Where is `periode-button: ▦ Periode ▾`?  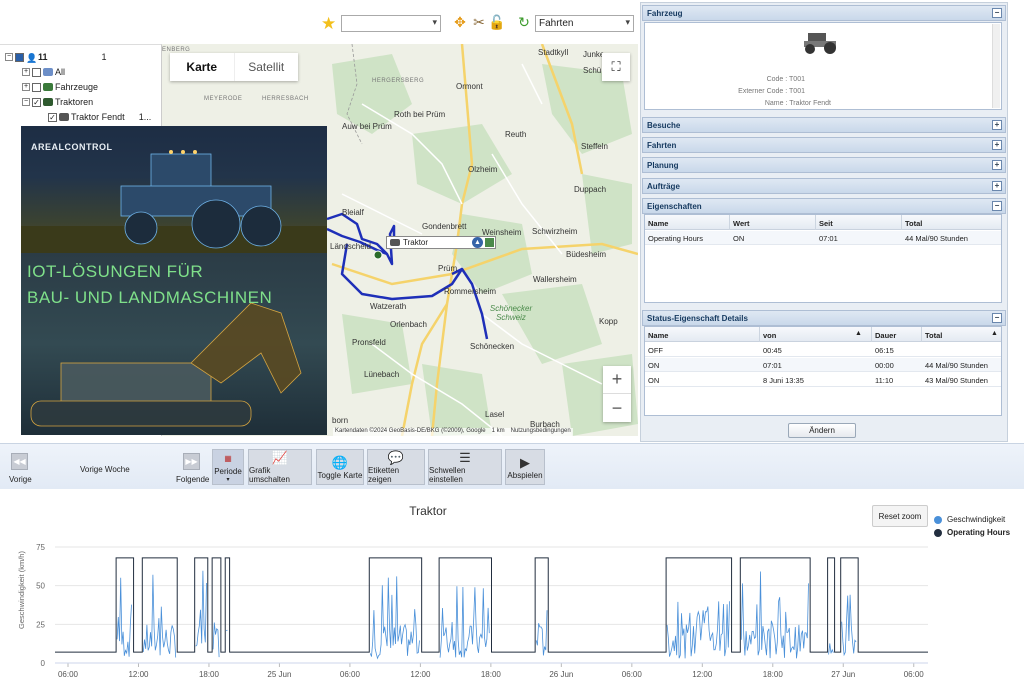 periode-button: ▦ Periode ▾ is located at coordinates (228, 467).